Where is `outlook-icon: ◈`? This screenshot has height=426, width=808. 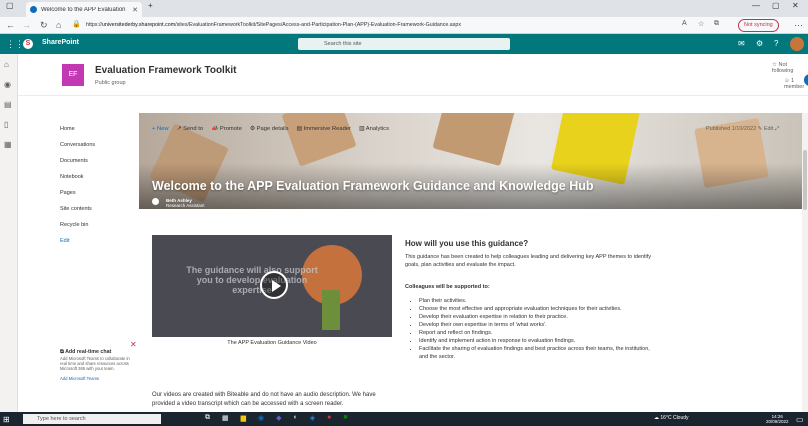
outlook-icon: ◈ is located at coordinates (312, 418).